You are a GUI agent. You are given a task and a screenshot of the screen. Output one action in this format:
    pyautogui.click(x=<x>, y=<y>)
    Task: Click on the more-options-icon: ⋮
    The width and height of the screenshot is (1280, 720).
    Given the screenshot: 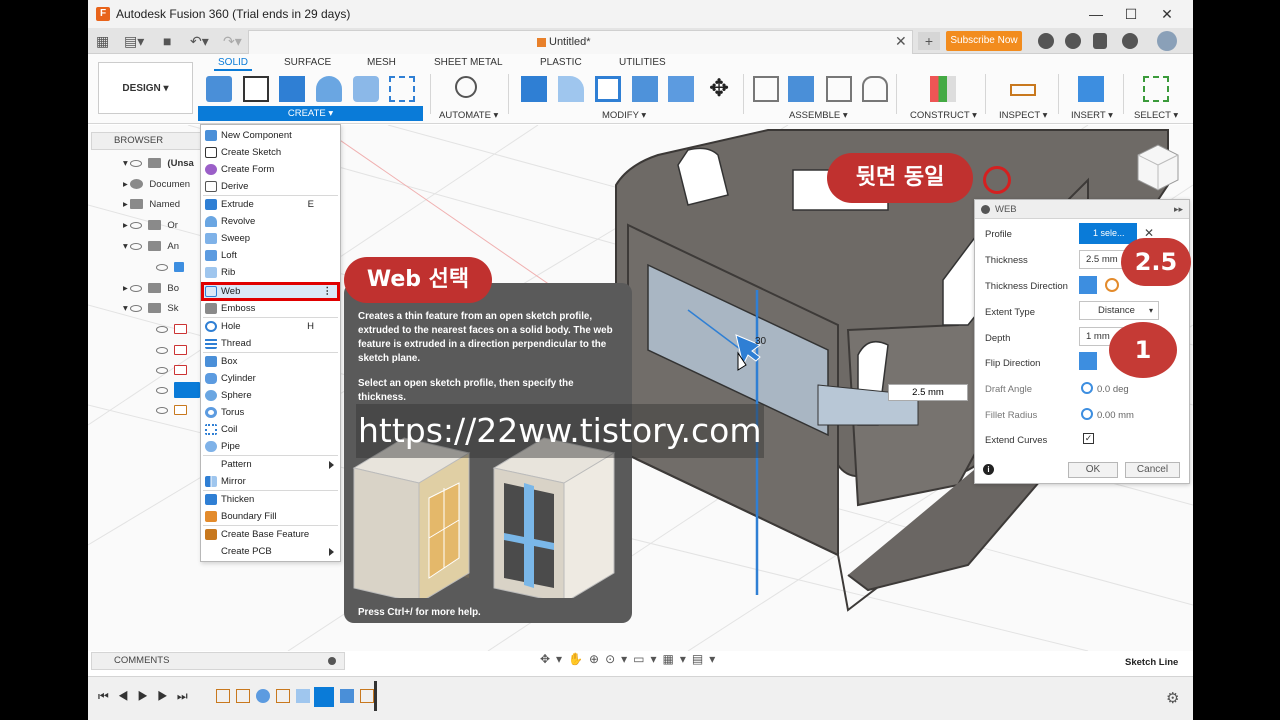 What is the action you would take?
    pyautogui.click(x=328, y=291)
    